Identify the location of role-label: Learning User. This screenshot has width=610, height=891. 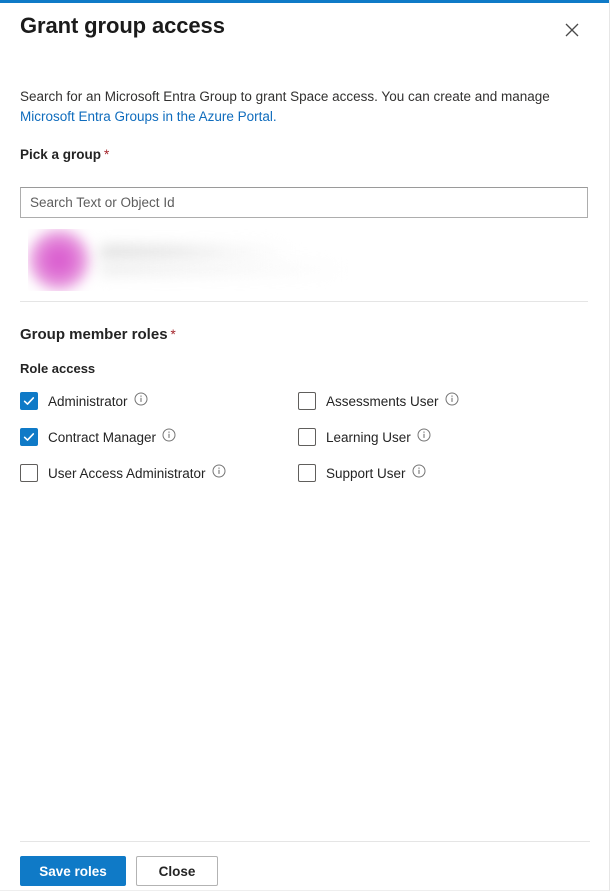
(368, 437).